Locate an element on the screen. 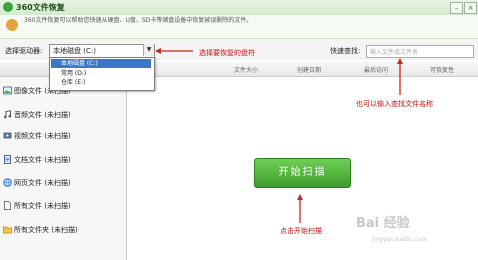 The width and height of the screenshot is (478, 260). search-placeholder: 输入文件或文件名 is located at coordinates (394, 52).